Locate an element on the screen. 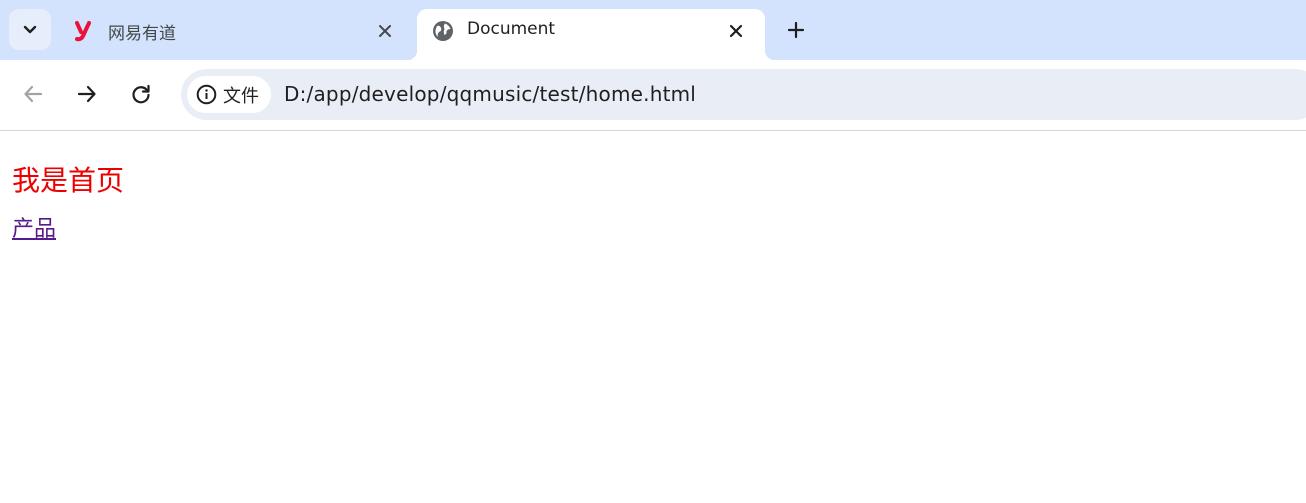 The width and height of the screenshot is (1306, 503). page-heading: 我是首页 is located at coordinates (68, 180).